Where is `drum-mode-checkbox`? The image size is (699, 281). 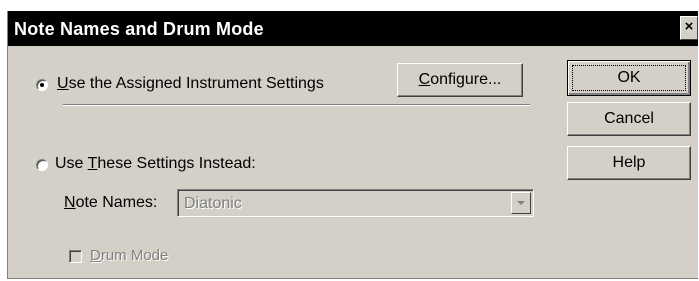
drum-mode-checkbox is located at coordinates (75, 256).